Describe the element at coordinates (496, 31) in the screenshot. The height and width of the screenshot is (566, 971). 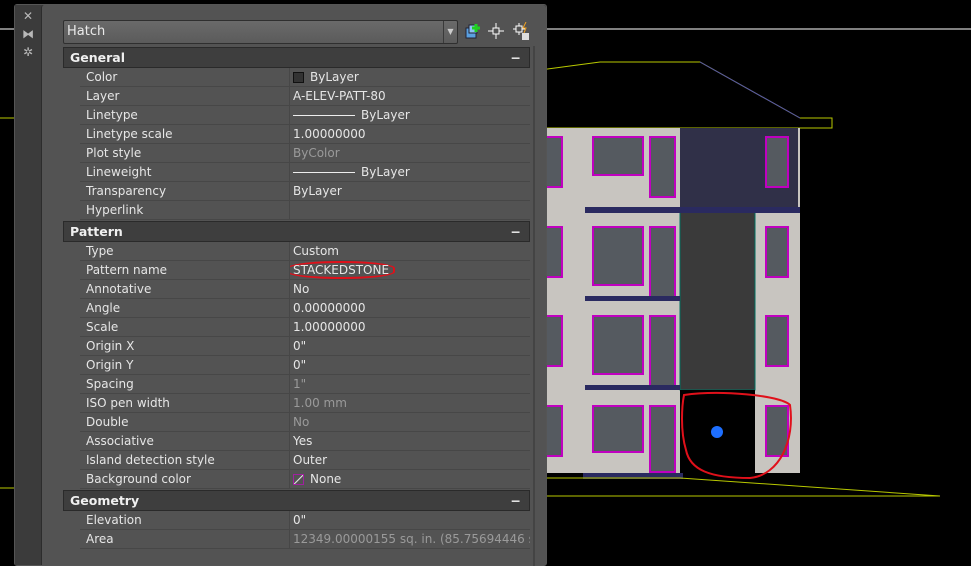
I see `select-objects-icon` at that location.